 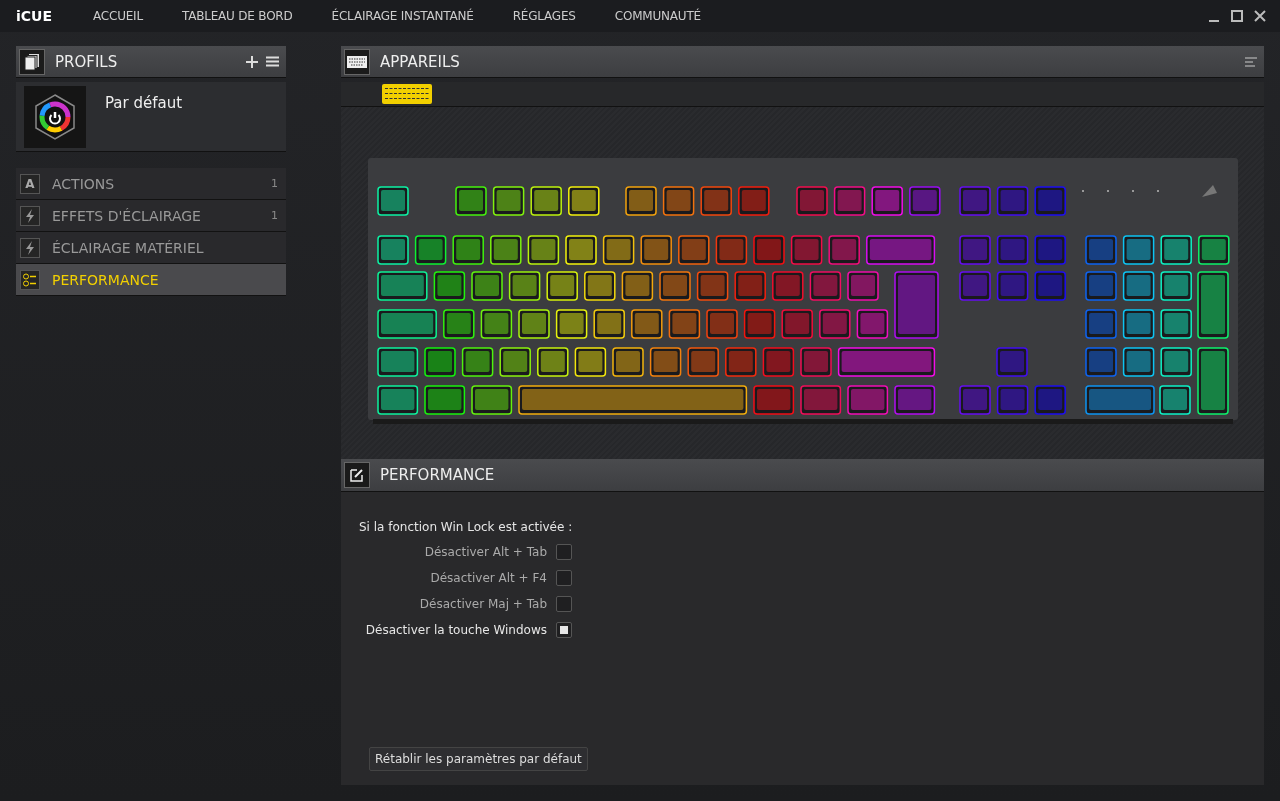 I want to click on panel-title: PROFILS, so click(x=86, y=61).